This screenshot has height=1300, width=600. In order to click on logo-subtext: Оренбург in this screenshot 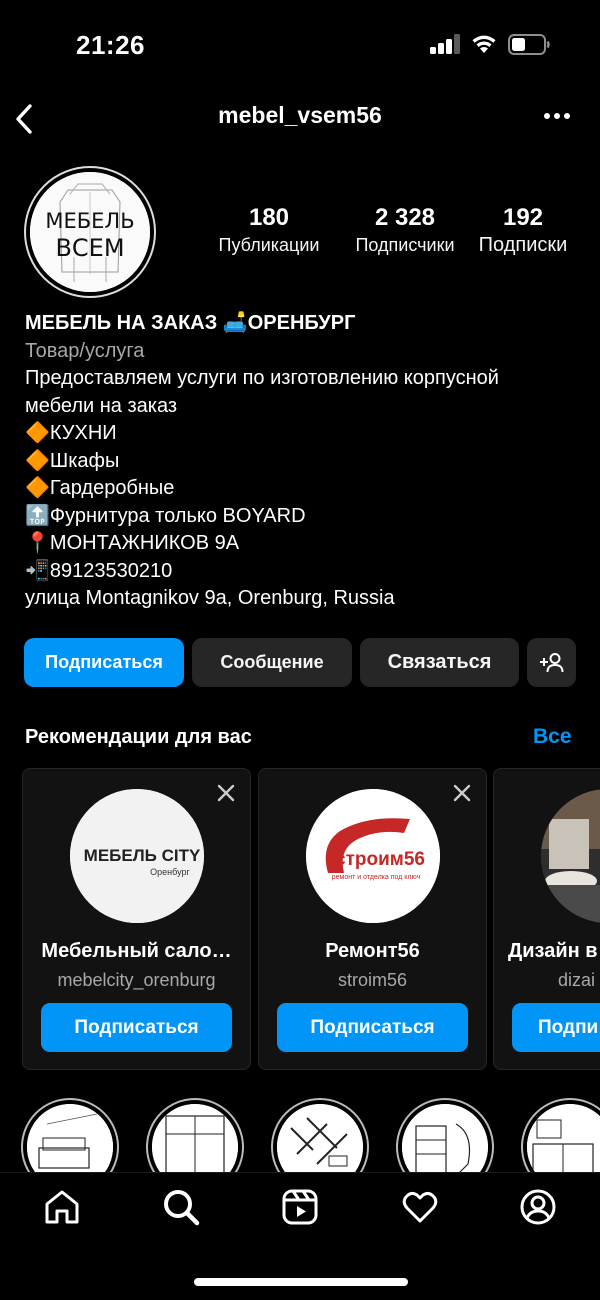, I will do `click(170, 872)`.